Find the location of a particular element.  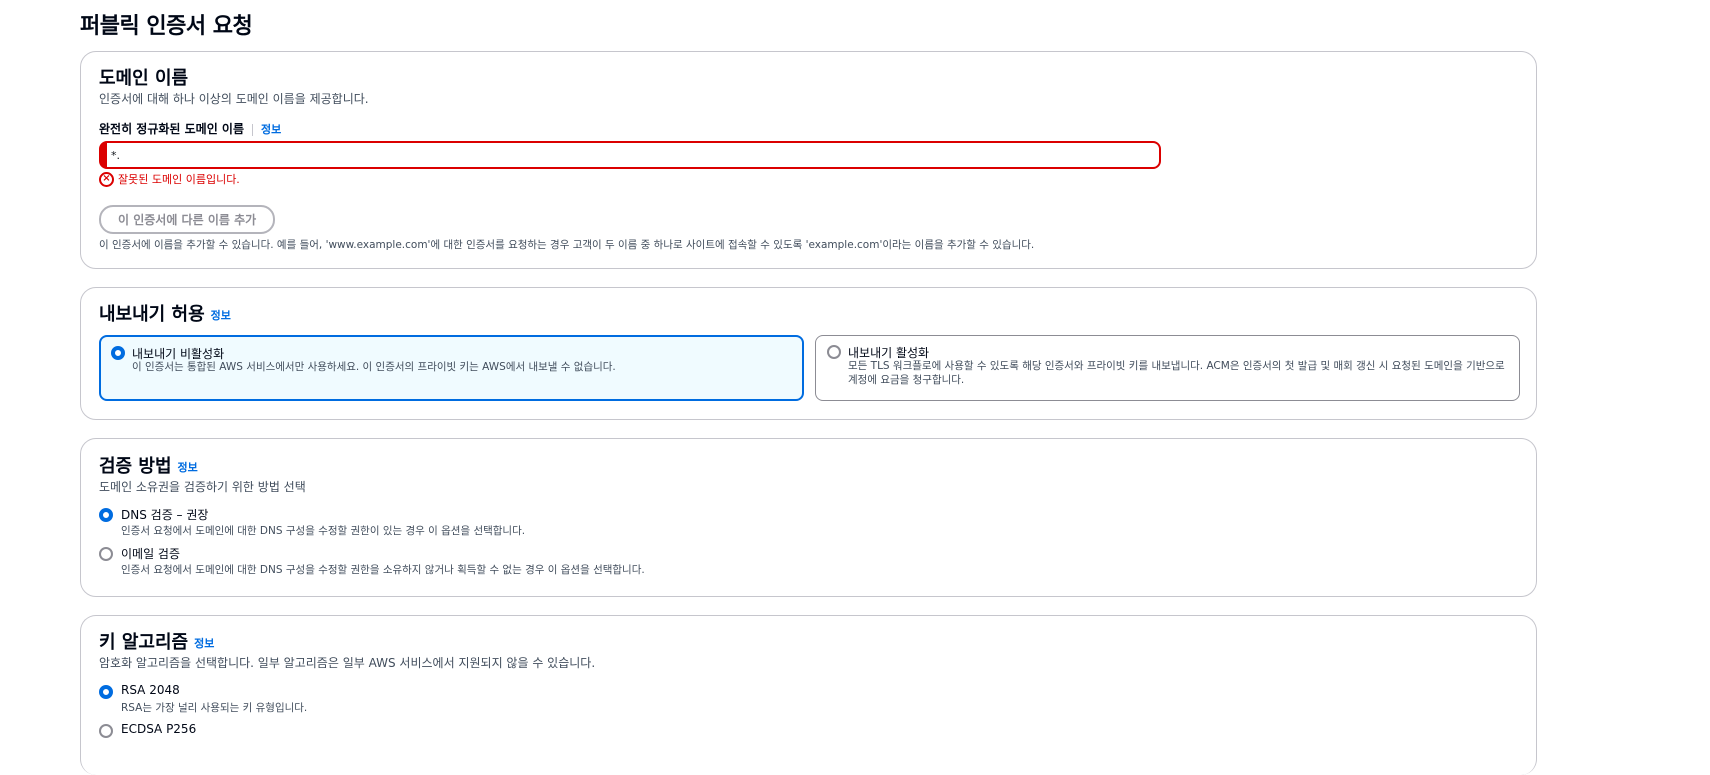

domain-name-description: 인증서에 대해 하나 이상의 도메인 이름을 제공합니다. is located at coordinates (234, 99).